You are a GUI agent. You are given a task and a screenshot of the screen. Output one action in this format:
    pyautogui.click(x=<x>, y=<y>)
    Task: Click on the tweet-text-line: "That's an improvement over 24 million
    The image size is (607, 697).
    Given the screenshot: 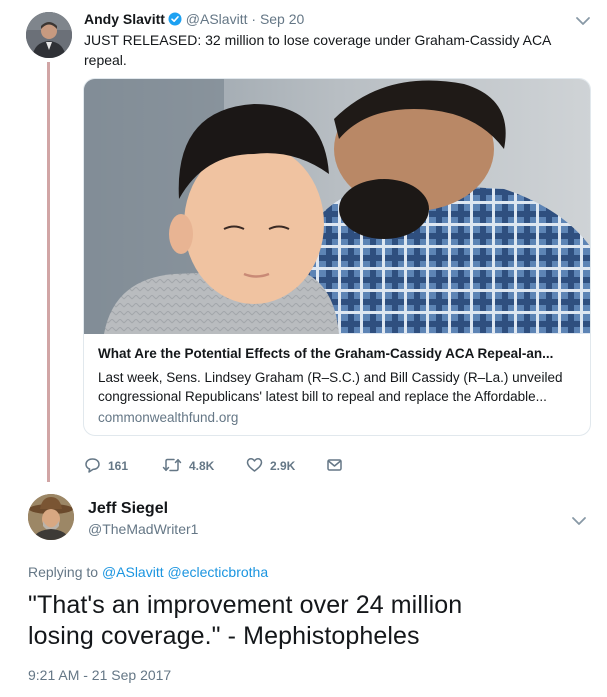 What is the action you would take?
    pyautogui.click(x=245, y=605)
    